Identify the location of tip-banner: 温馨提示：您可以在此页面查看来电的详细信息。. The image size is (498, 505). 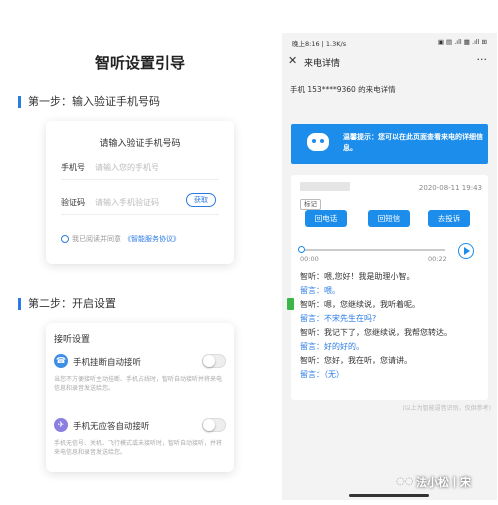
(389, 144).